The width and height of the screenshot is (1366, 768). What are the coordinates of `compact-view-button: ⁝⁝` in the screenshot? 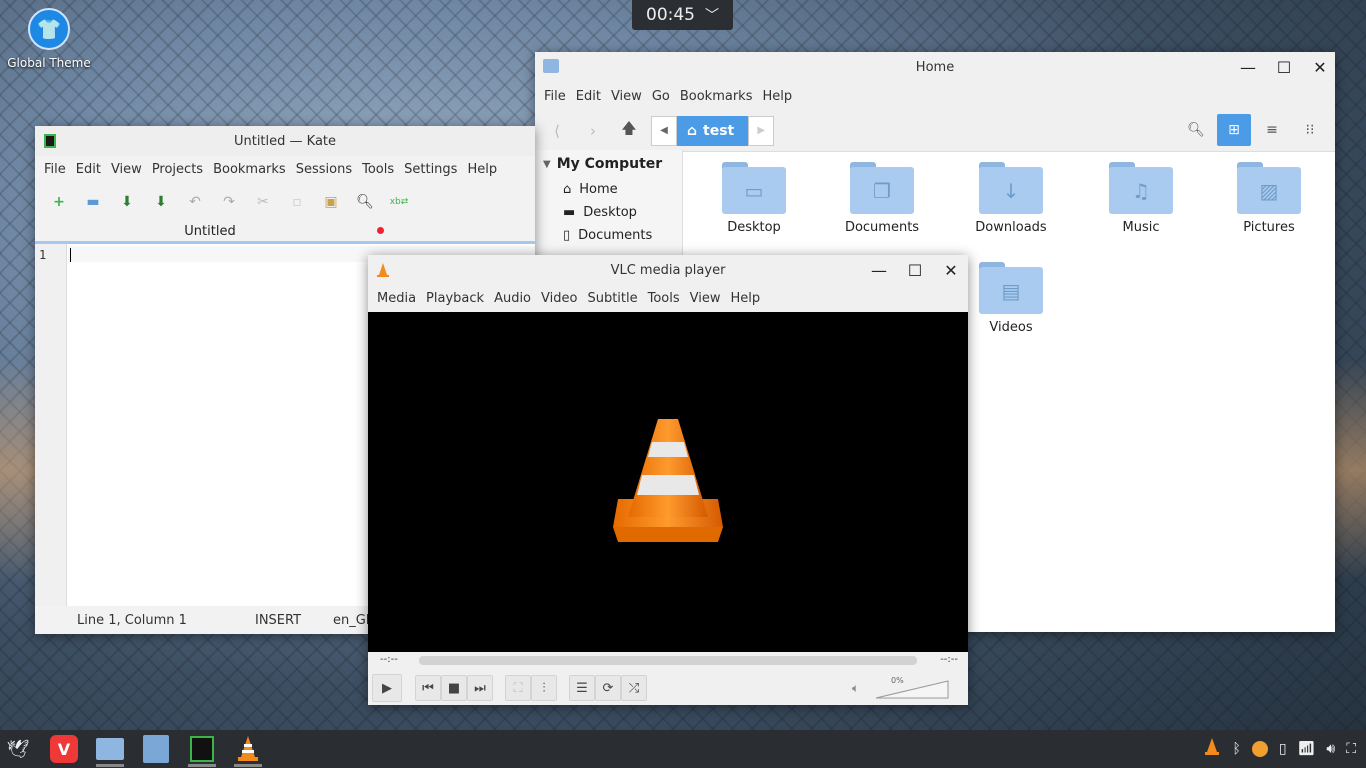 It's located at (1310, 130).